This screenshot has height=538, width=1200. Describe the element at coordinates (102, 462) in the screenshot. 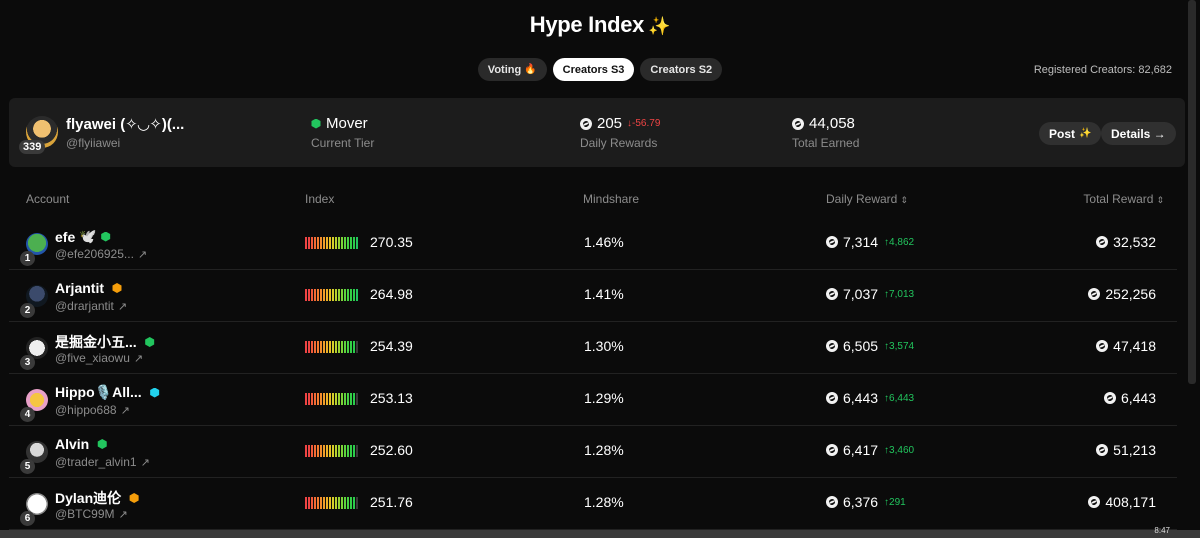

I see `account-handle: @trader_alvin1 ↗` at that location.